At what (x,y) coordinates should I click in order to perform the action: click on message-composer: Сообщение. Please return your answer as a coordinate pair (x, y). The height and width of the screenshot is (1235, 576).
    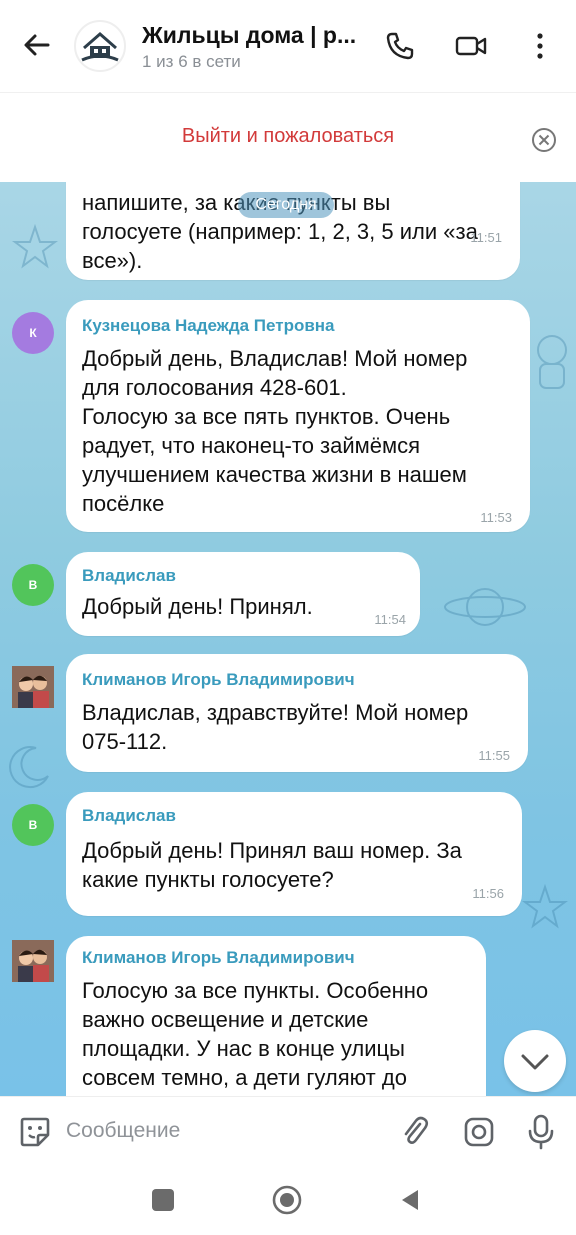
    Looking at the image, I should click on (288, 1131).